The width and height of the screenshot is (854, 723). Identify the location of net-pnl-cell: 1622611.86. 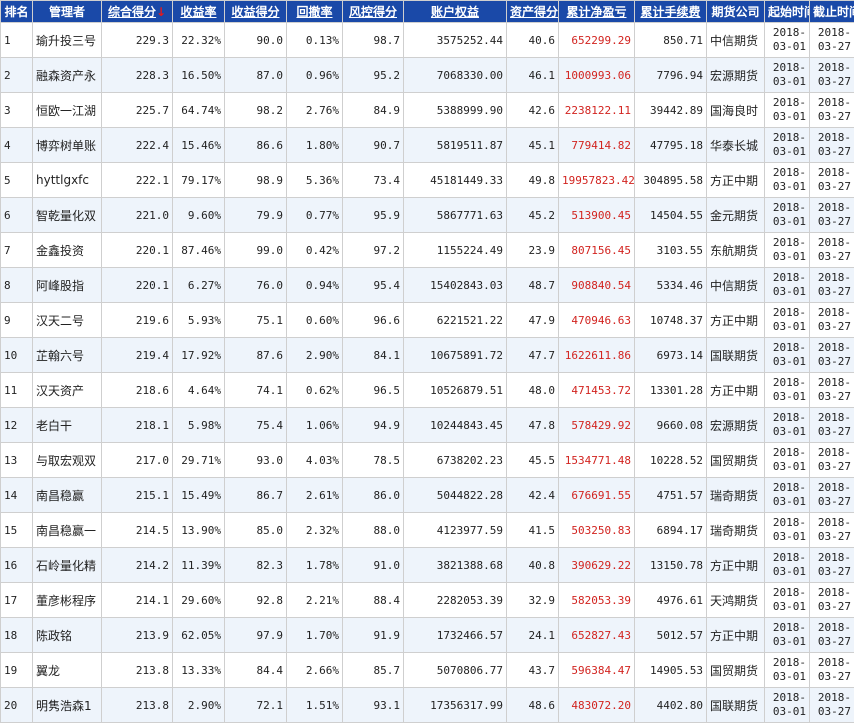
(597, 355).